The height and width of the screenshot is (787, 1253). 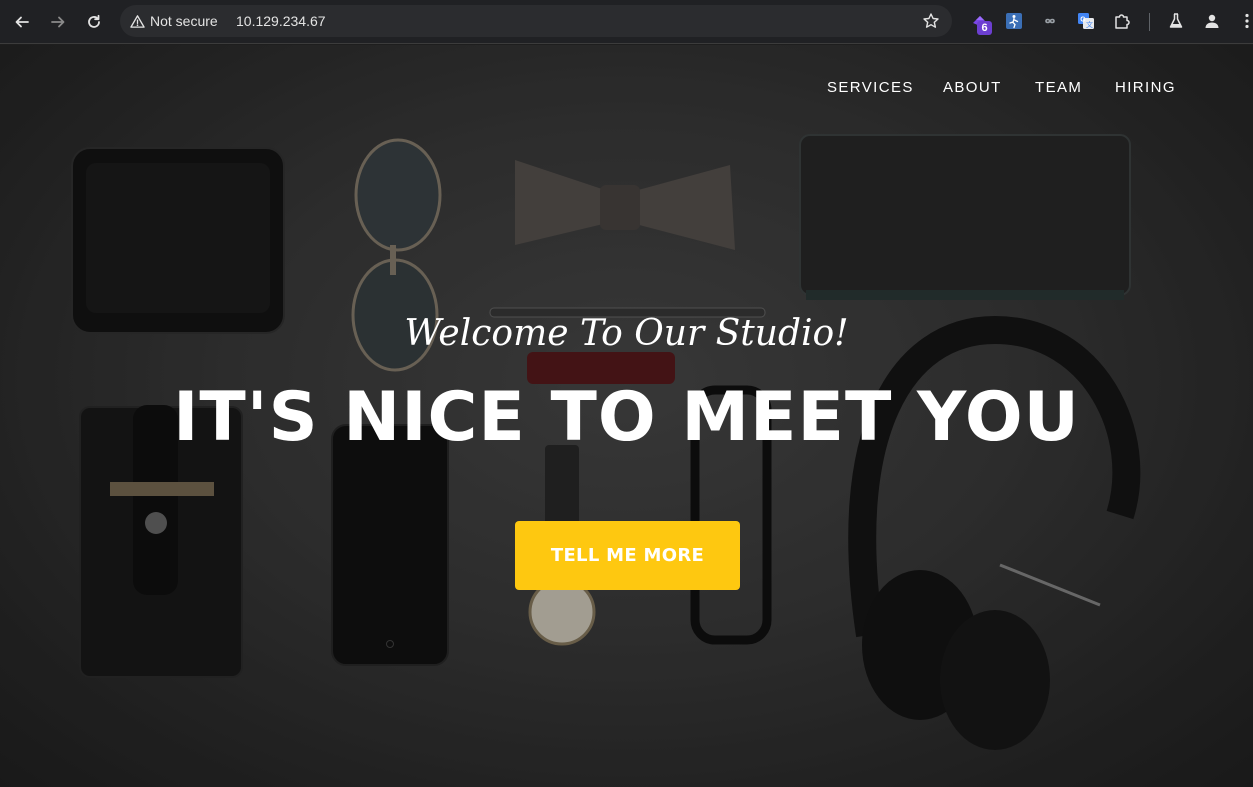 I want to click on more-vertical-icon, so click(x=1247, y=21).